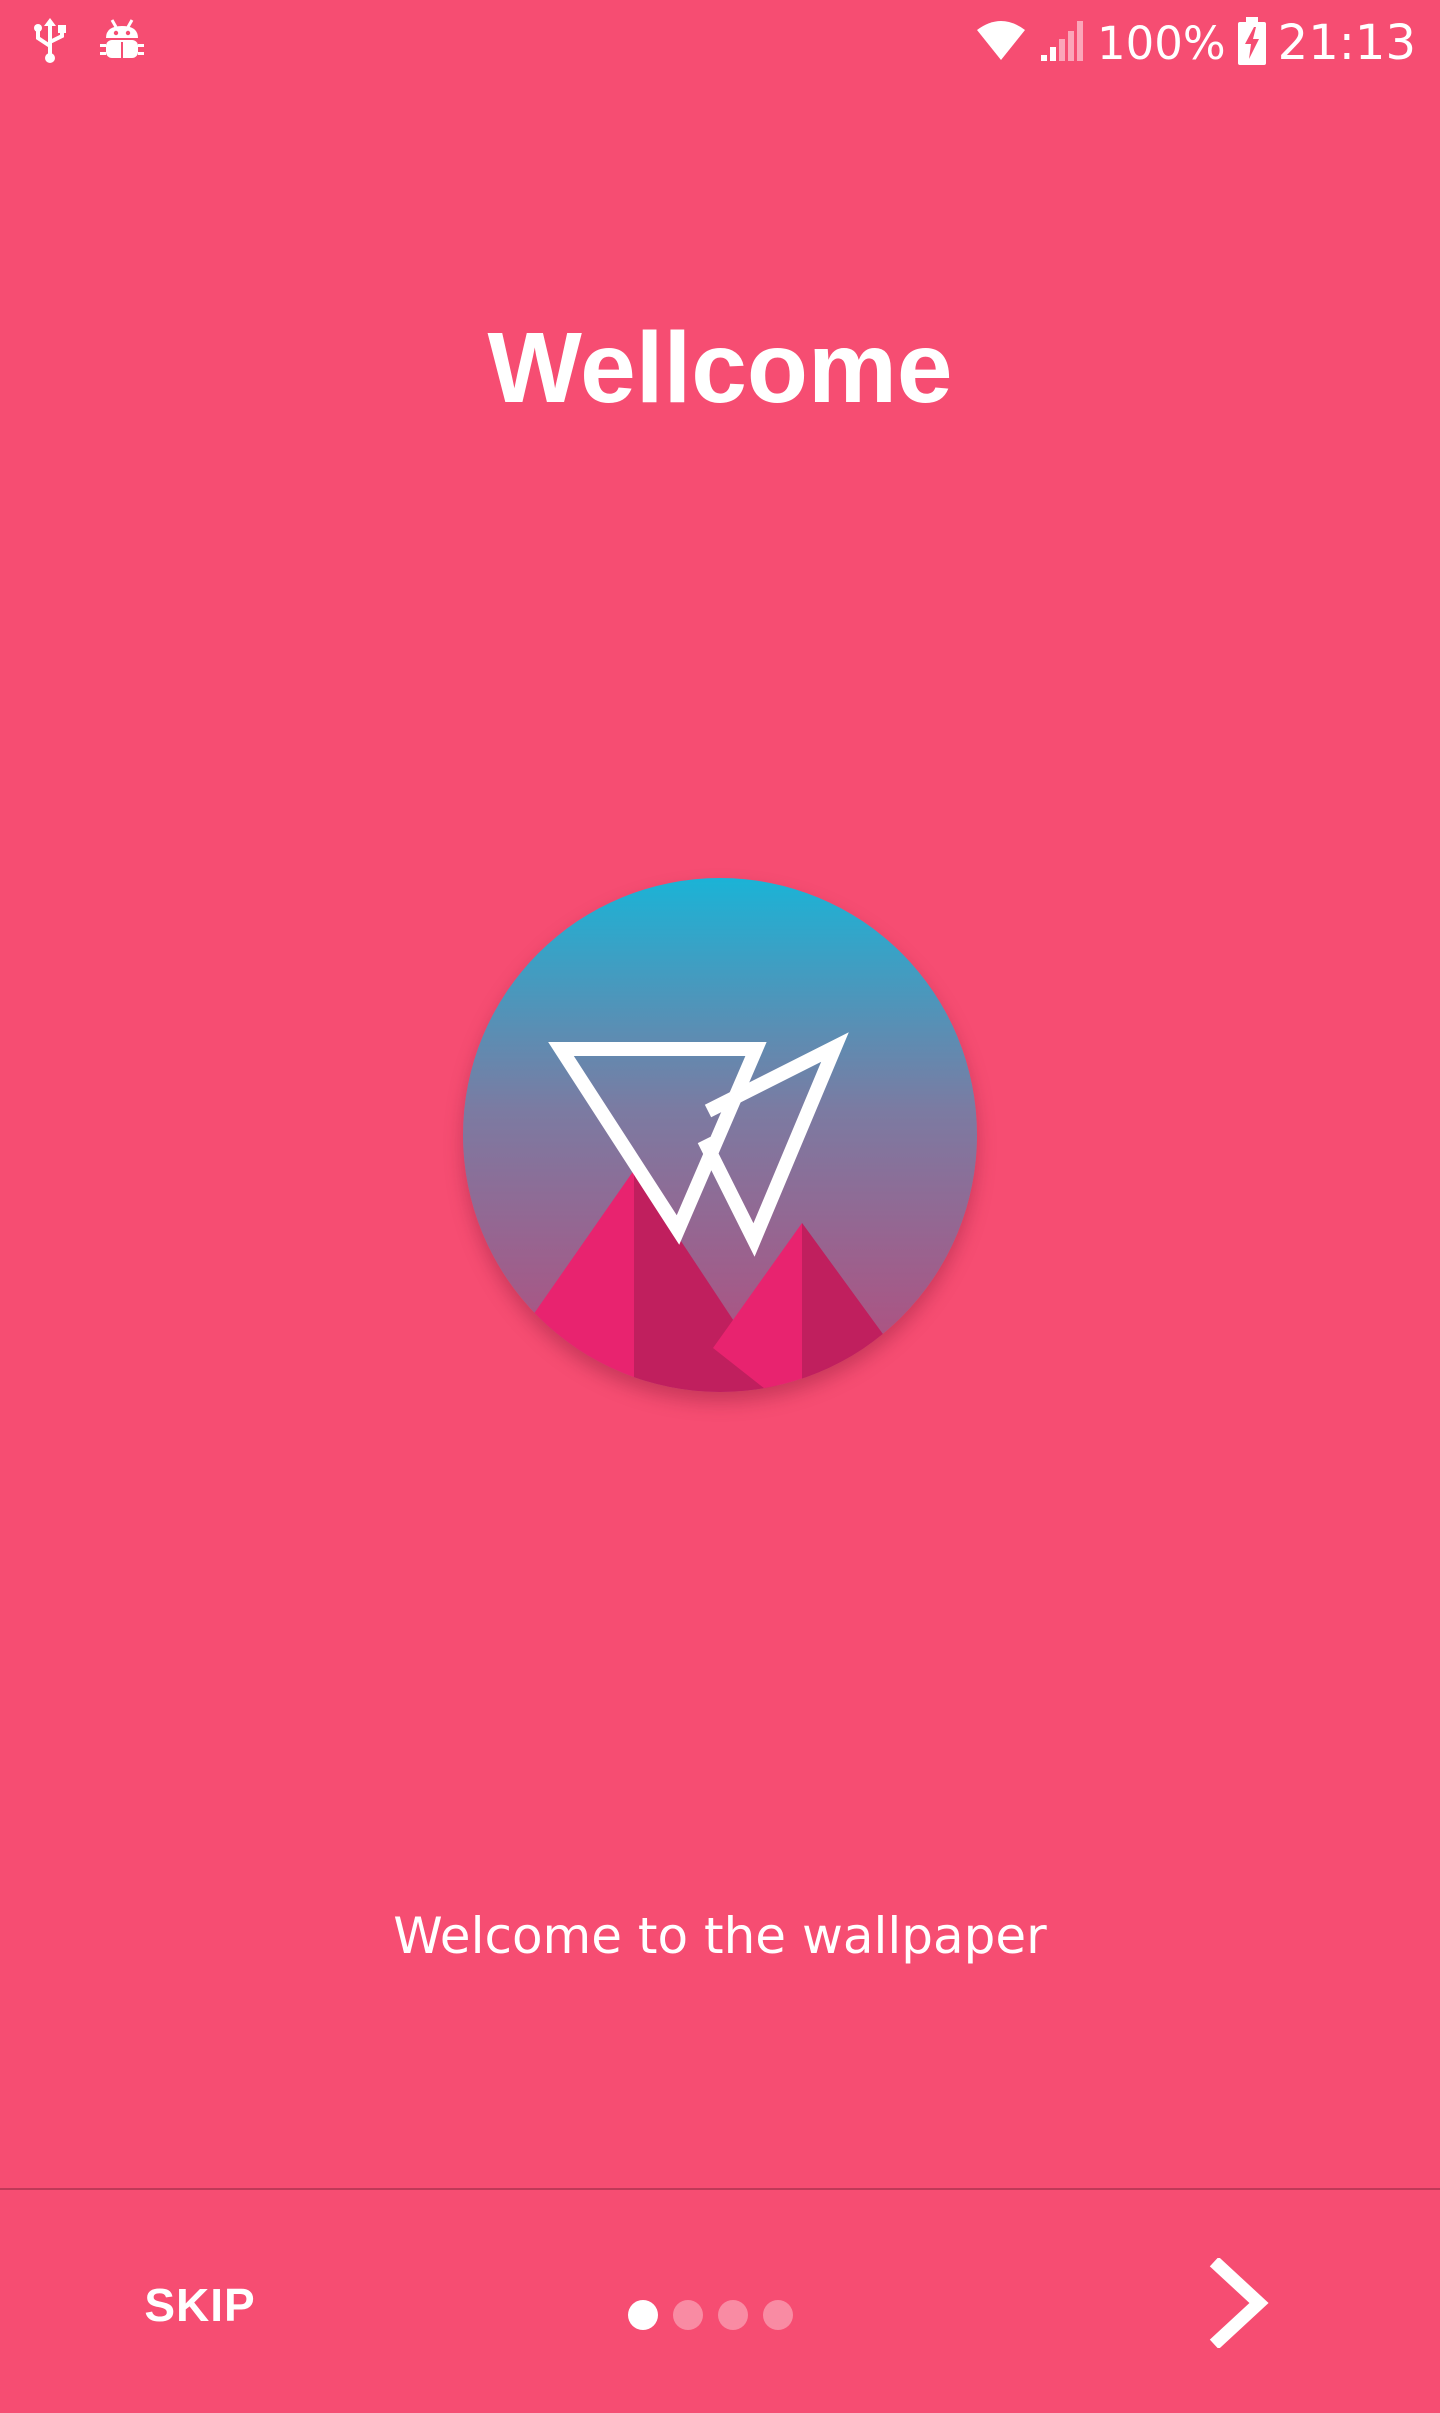 This screenshot has width=1440, height=2413. I want to click on skip-button: SKIP, so click(200, 2305).